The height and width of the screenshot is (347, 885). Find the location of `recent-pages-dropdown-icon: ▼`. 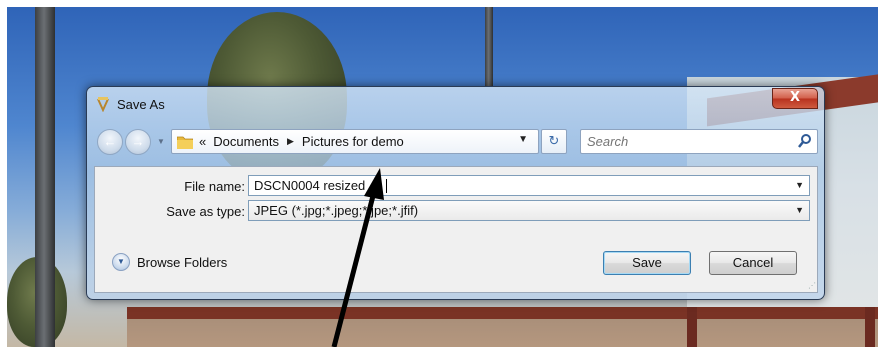

recent-pages-dropdown-icon: ▼ is located at coordinates (161, 141).